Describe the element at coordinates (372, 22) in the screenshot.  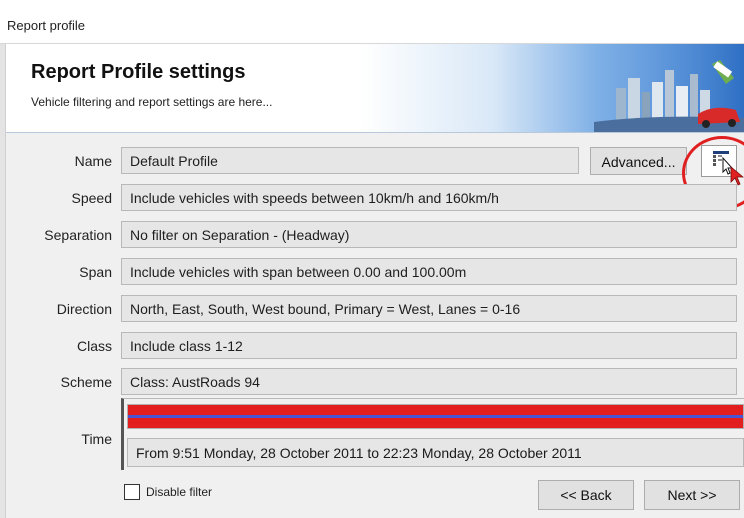
I see `window-title: Report profile` at that location.